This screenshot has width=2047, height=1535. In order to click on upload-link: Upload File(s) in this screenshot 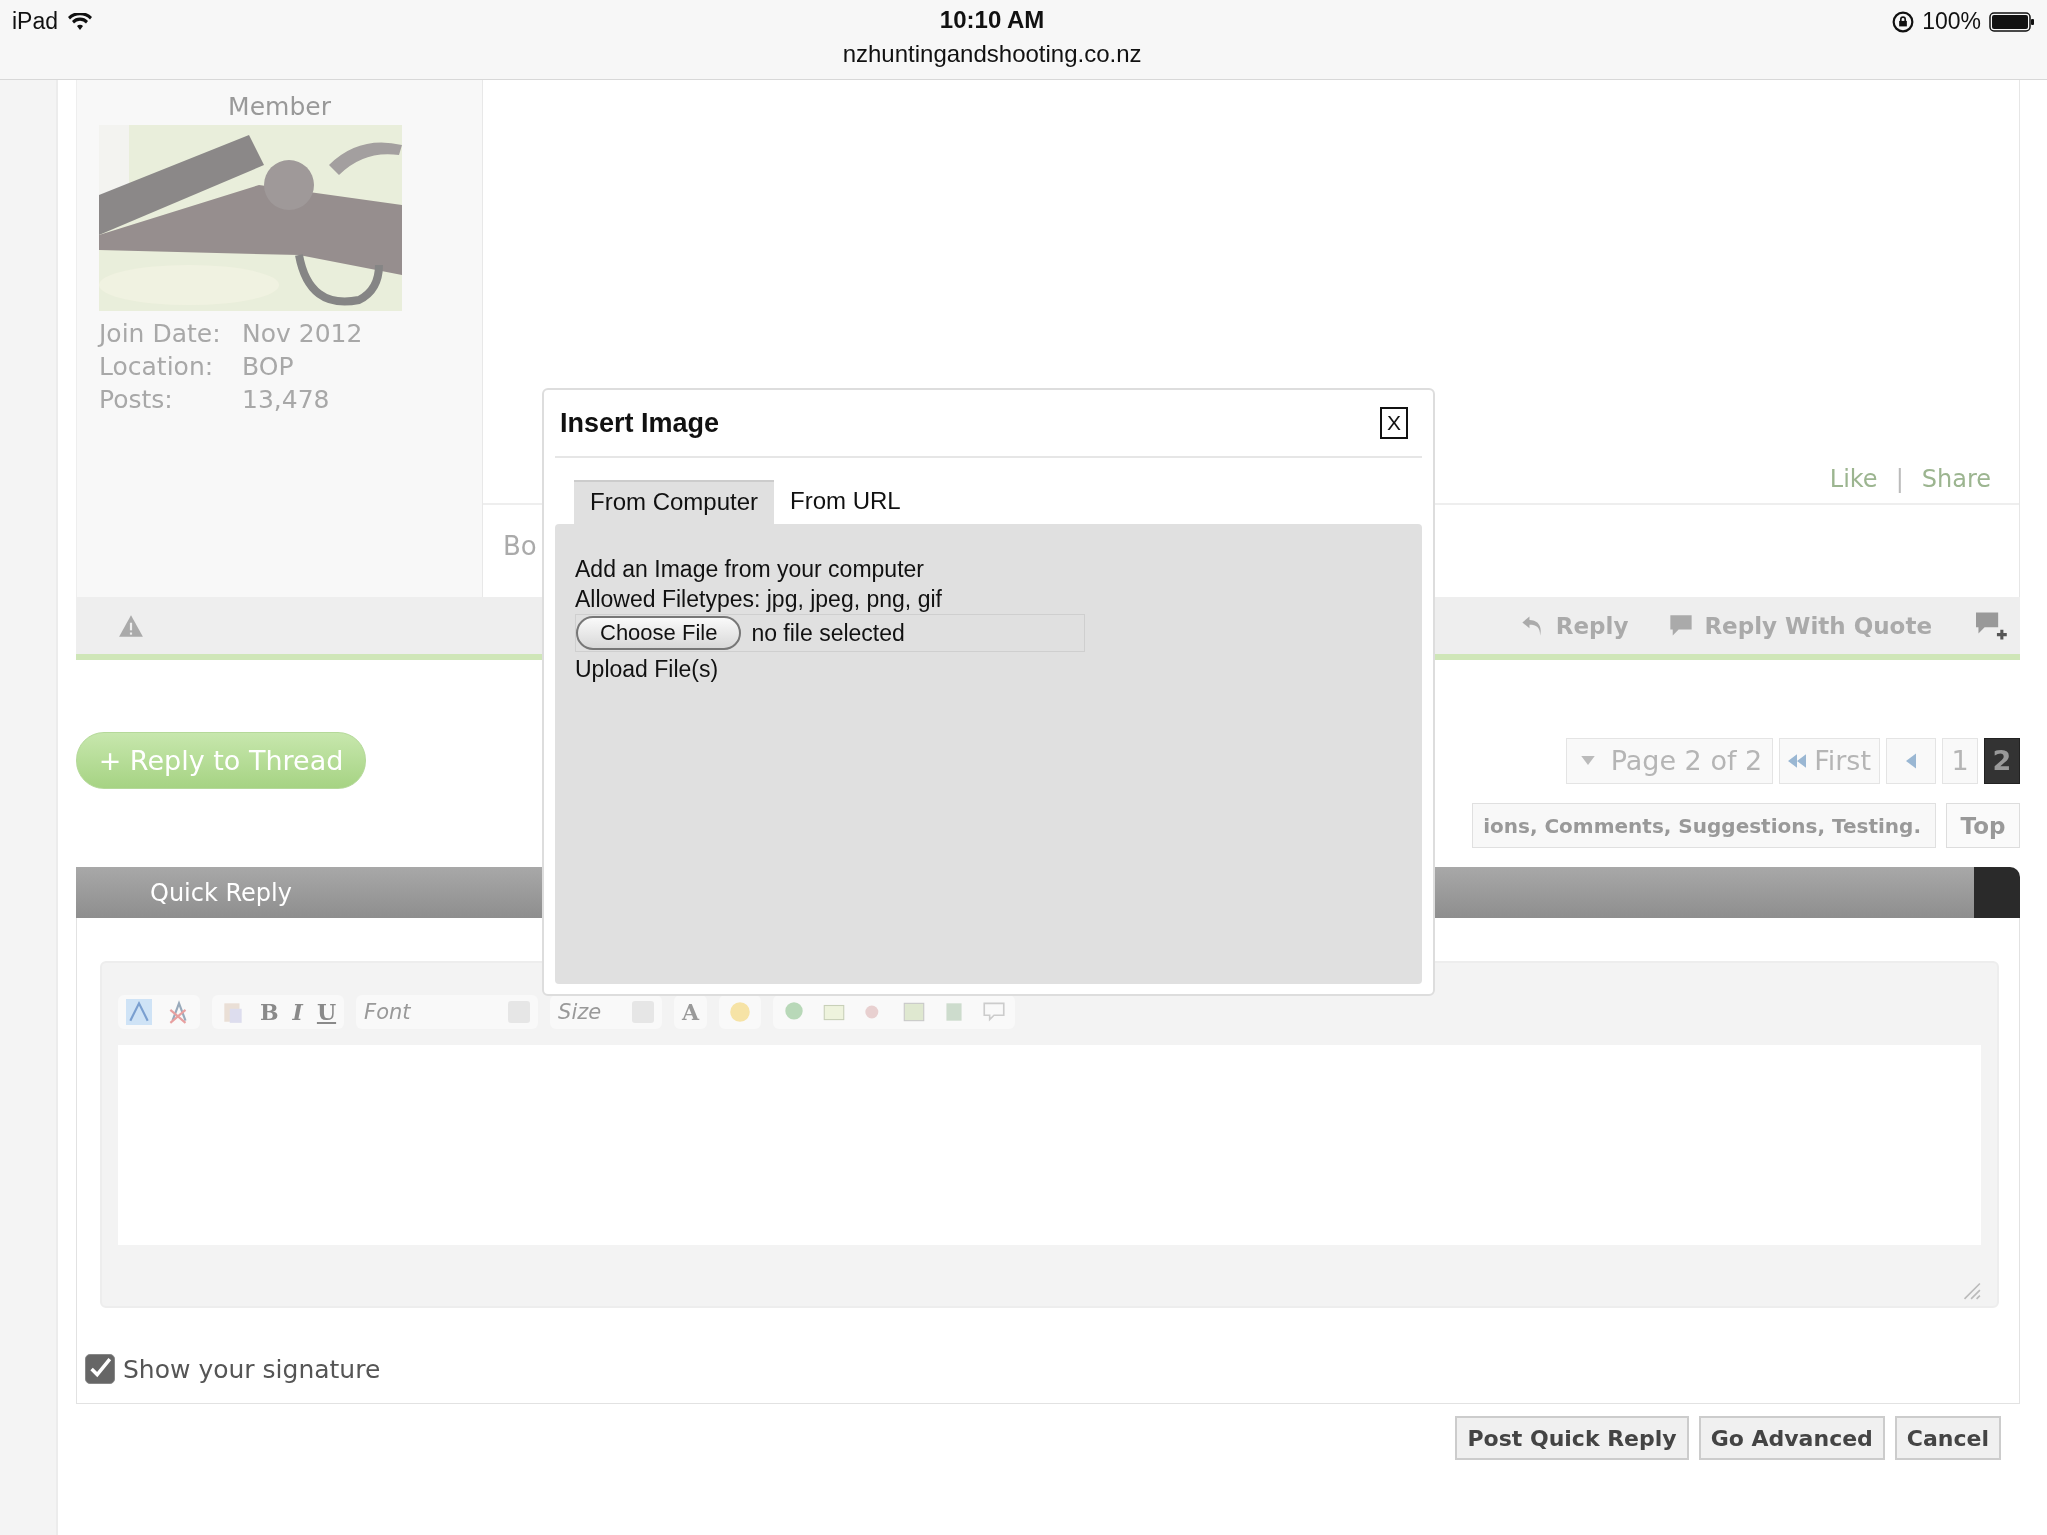, I will do `click(647, 669)`.